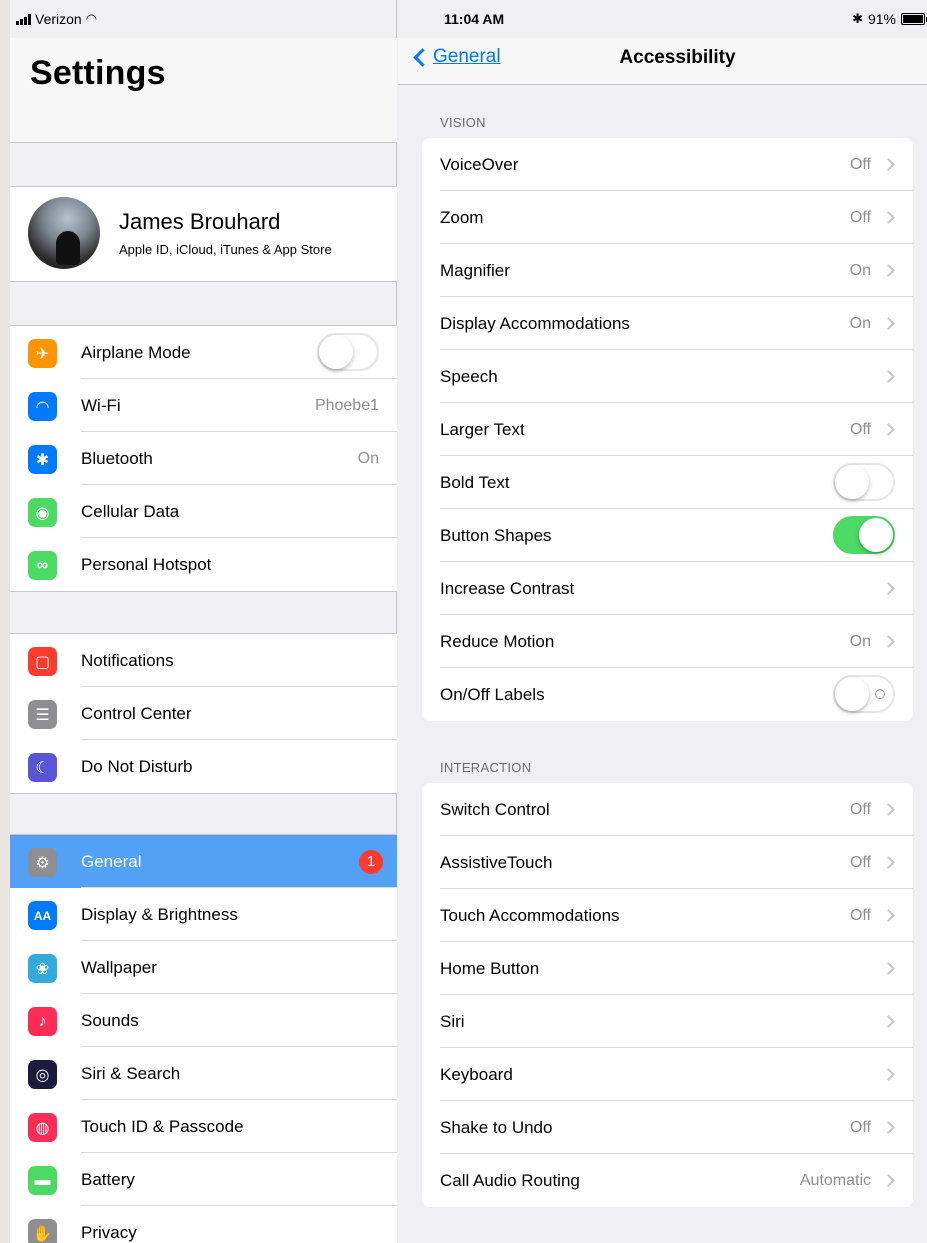  I want to click on setting-label: AssistiveTouch, so click(496, 862).